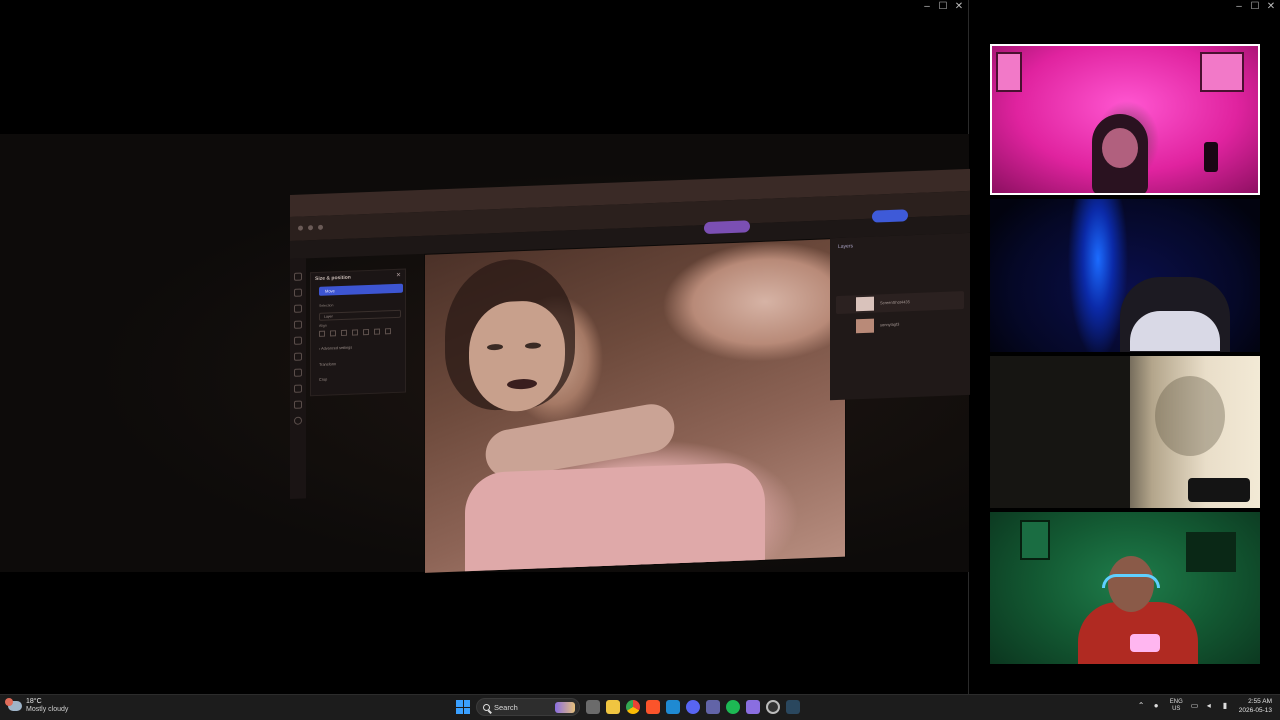 The width and height of the screenshot is (1280, 720). Describe the element at coordinates (326, 305) in the screenshot. I see `selection-label: Selection` at that location.